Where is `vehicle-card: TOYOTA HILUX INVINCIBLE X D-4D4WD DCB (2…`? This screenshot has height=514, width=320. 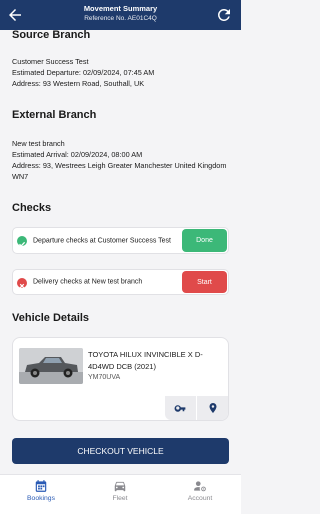 vehicle-card: TOYOTA HILUX INVINCIBLE X D-4D4WD DCB (2… is located at coordinates (120, 379).